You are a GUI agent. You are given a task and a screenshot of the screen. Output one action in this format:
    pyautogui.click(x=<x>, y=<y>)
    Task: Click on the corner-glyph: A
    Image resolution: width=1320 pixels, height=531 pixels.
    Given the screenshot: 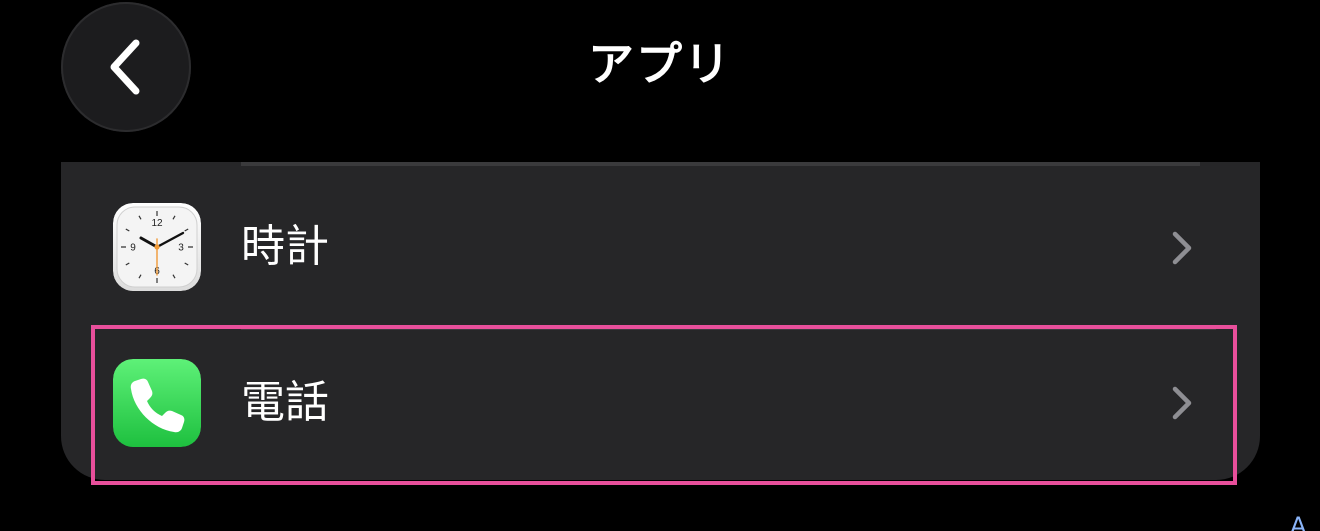 What is the action you would take?
    pyautogui.click(x=1298, y=521)
    